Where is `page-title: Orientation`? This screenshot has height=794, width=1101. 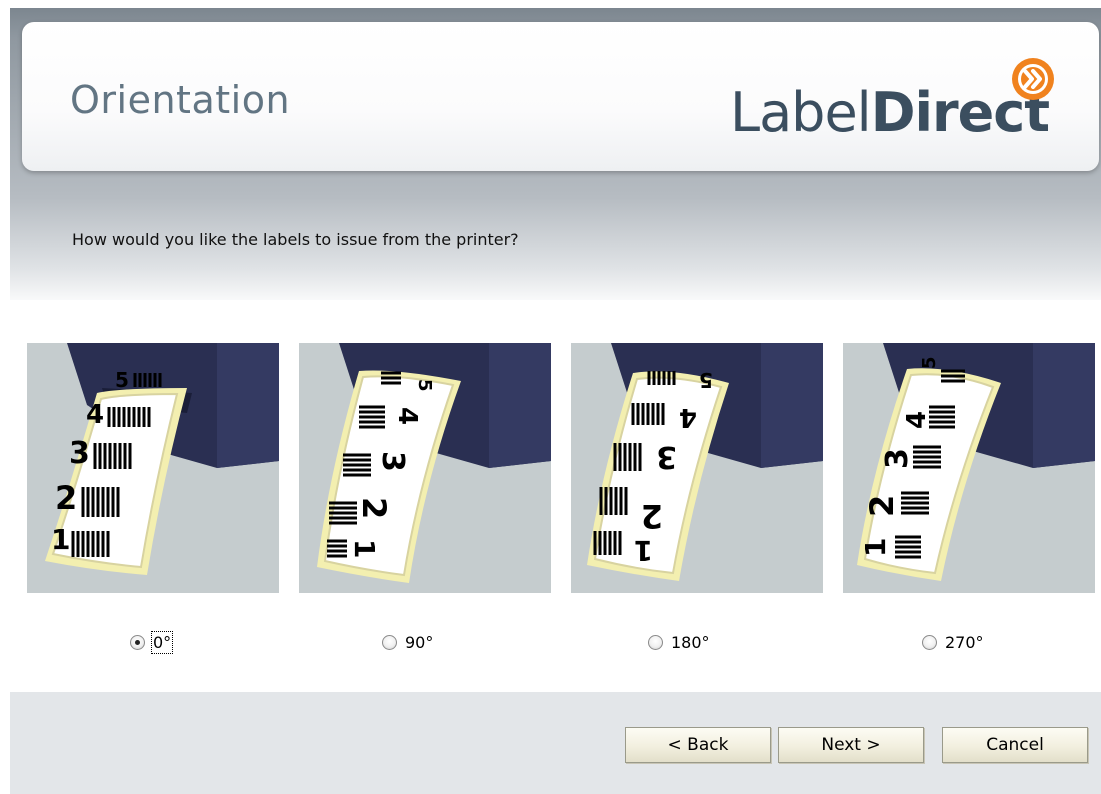
page-title: Orientation is located at coordinates (180, 100).